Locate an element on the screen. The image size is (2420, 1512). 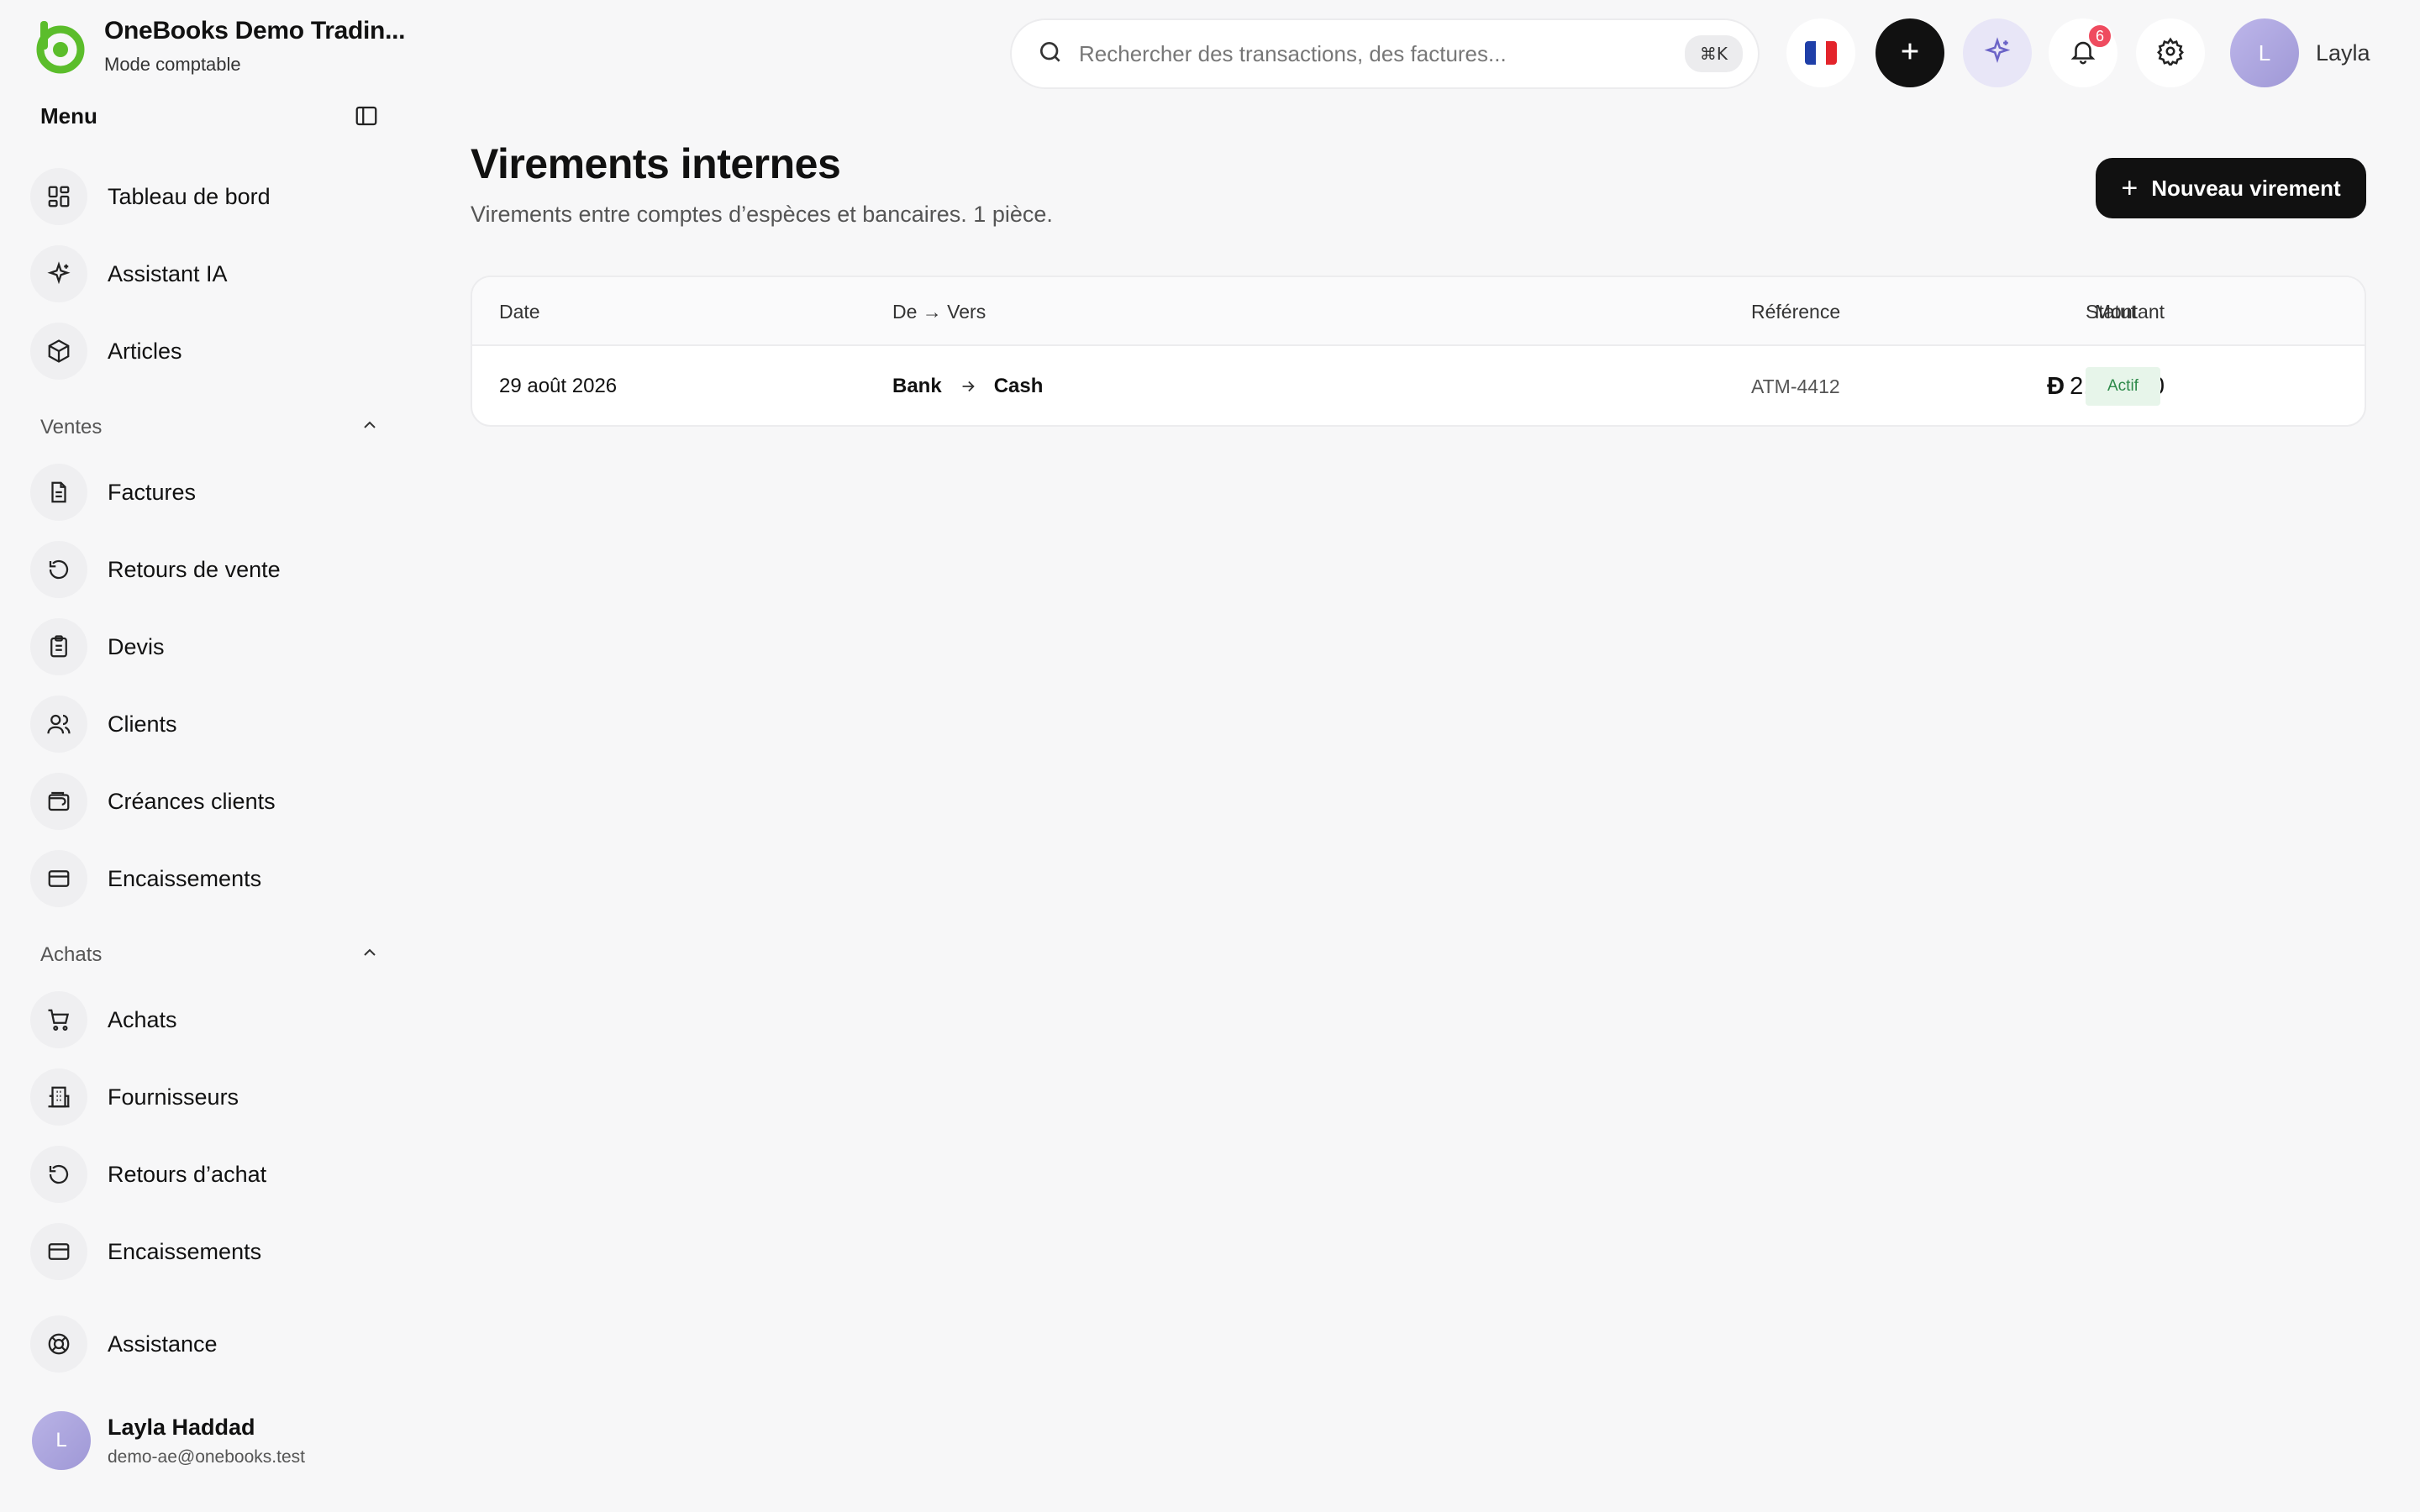
arrow-right-icon is located at coordinates (968, 386).